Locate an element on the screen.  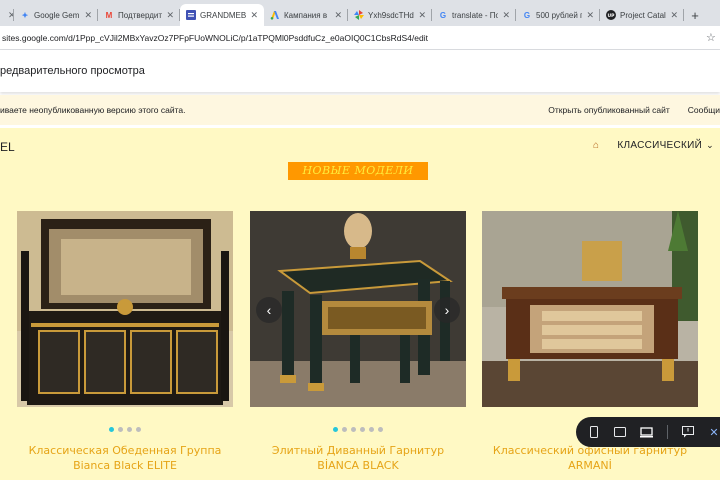
tab-title: Подтвердит is located at coordinates (140, 15).